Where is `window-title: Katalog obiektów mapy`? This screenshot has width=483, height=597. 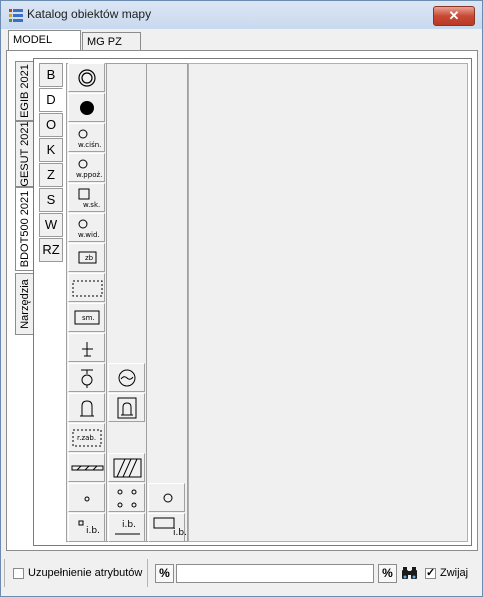 window-title: Katalog obiektów mapy is located at coordinates (89, 14).